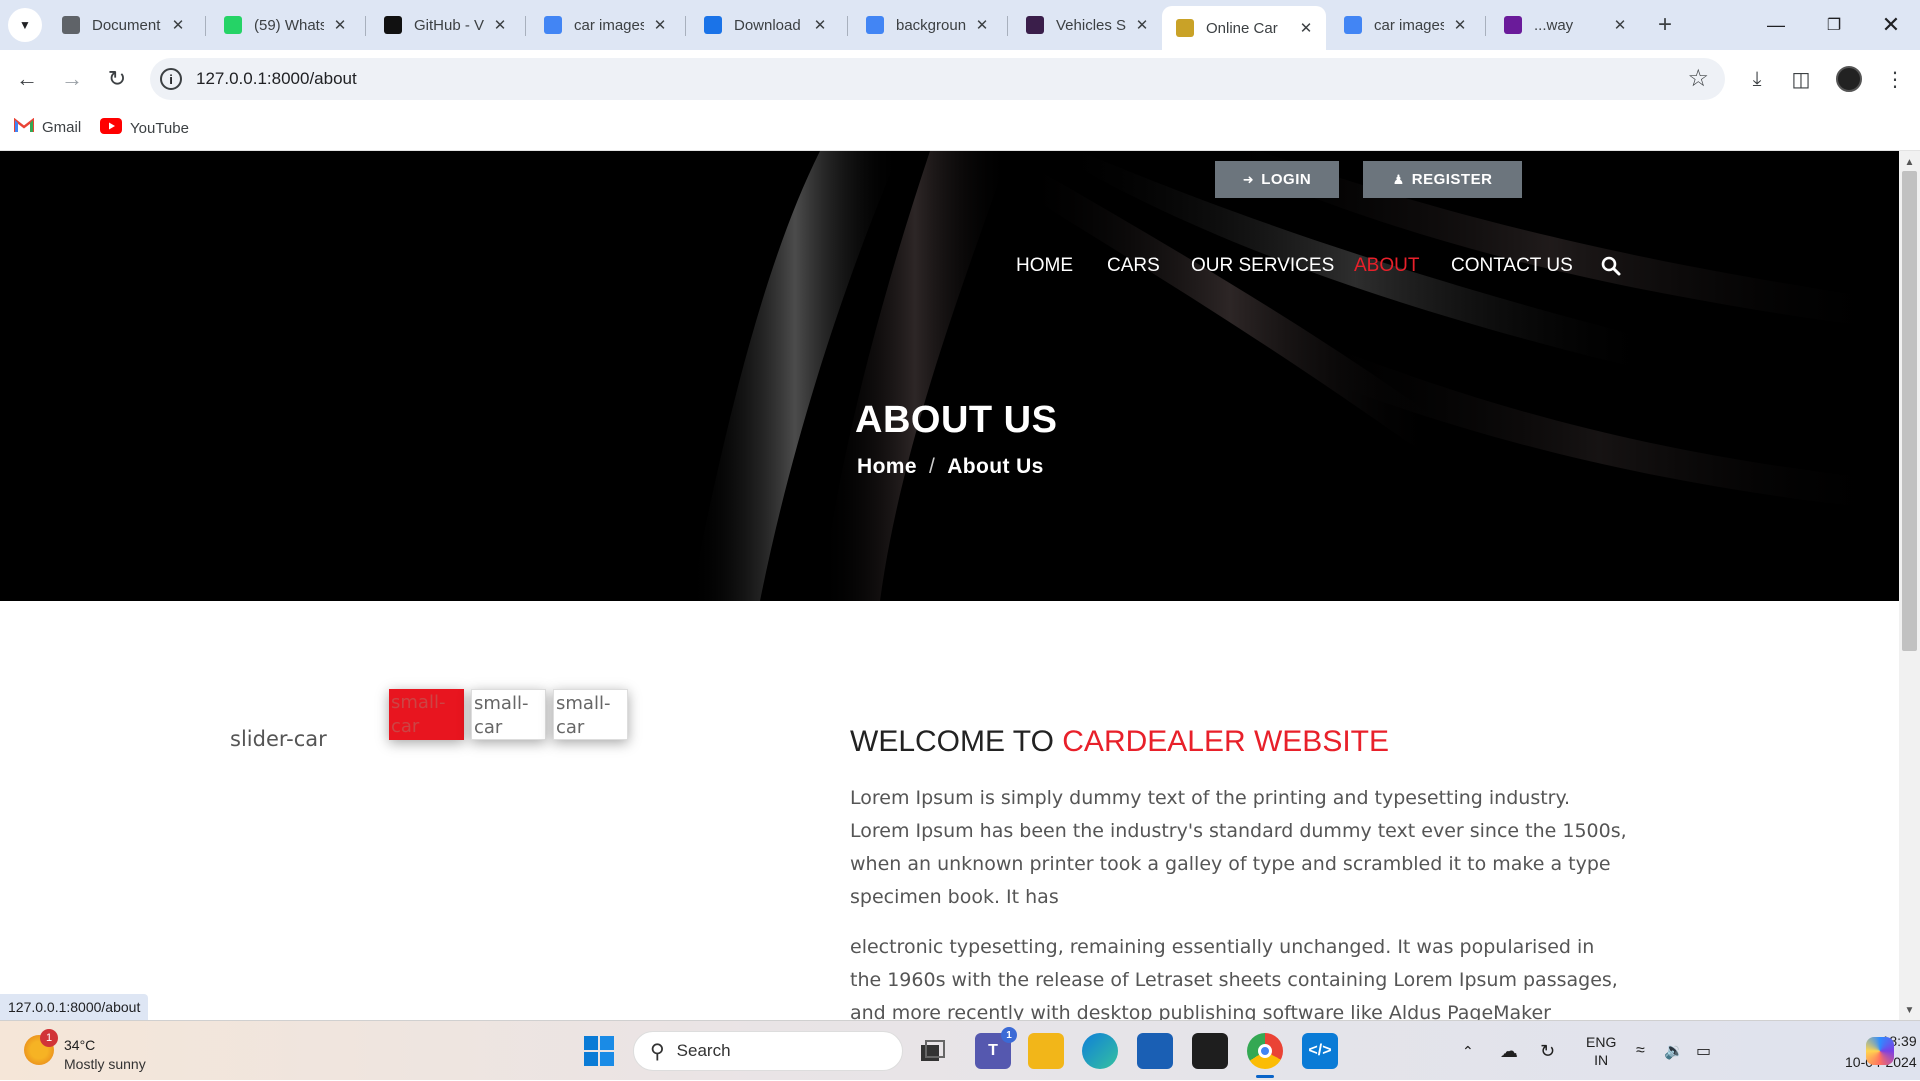 The width and height of the screenshot is (1920, 1081). I want to click on file-explorer-icon, so click(1046, 1051).